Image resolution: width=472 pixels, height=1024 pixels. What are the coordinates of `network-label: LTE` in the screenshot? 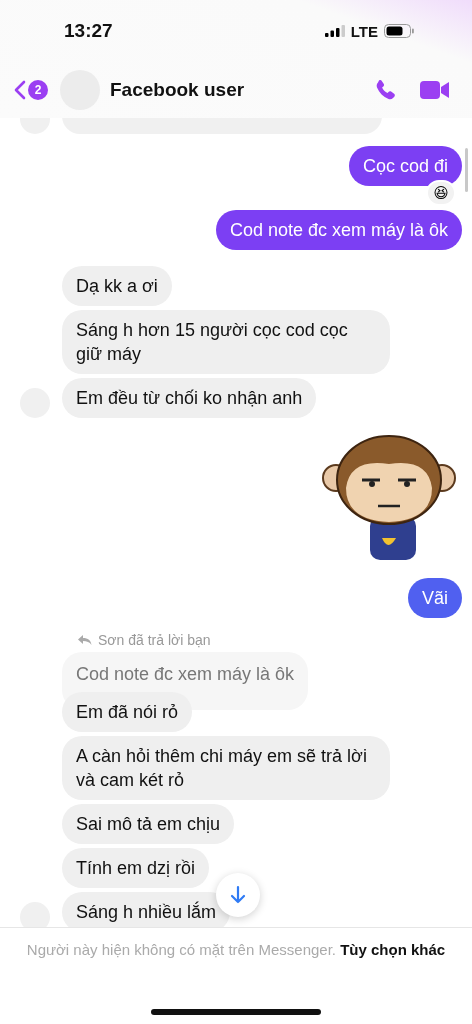 It's located at (364, 31).